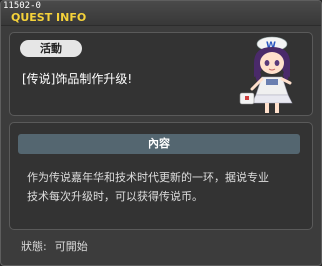 The image size is (322, 266). I want to click on content-line-1: 作为传说嘉年华和技术时代更新的一环，据说专业, so click(148, 177).